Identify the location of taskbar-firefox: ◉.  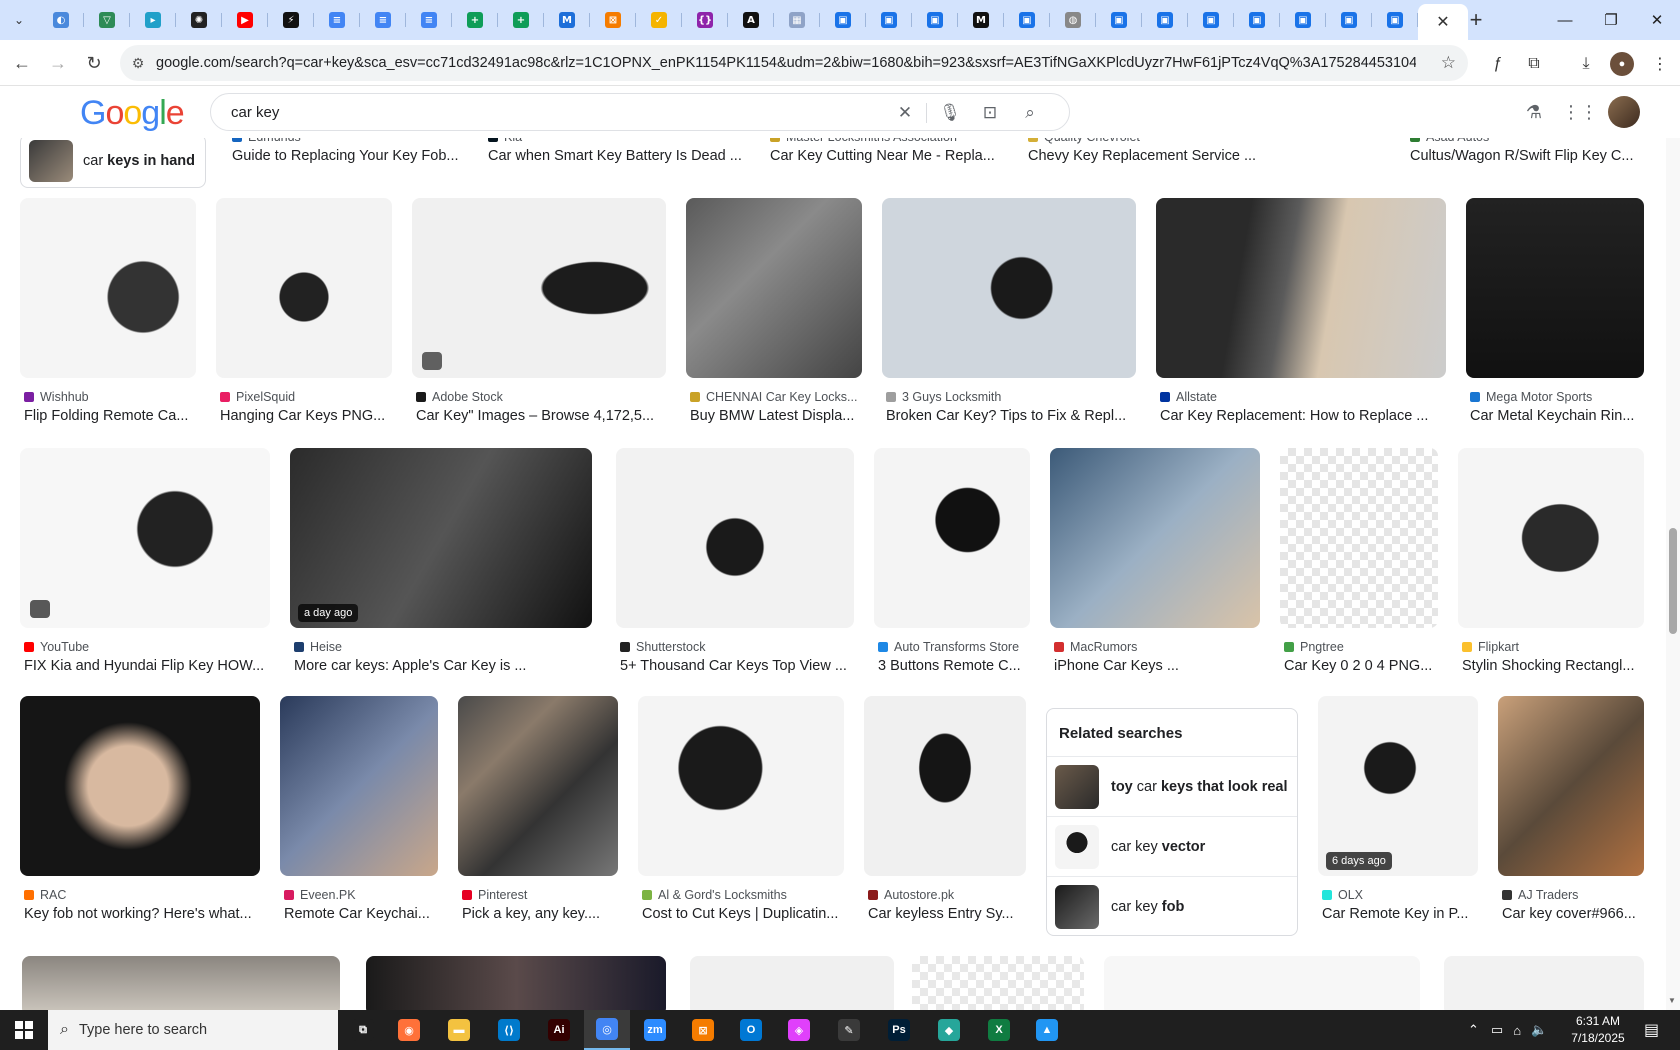
(409, 1030).